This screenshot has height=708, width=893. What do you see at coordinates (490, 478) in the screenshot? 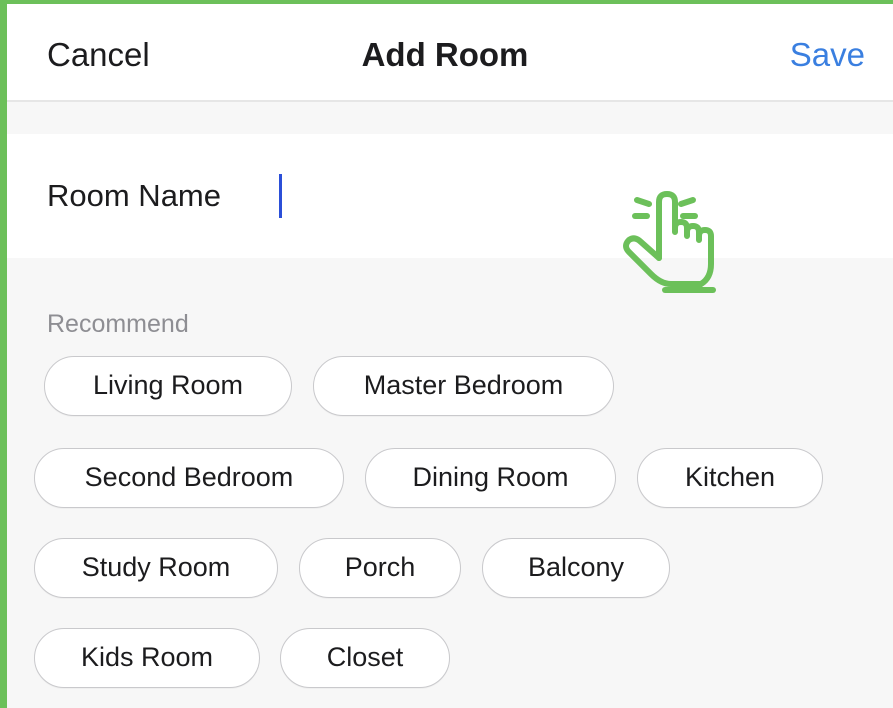
I see `chip-dining-room: Dining Room` at bounding box center [490, 478].